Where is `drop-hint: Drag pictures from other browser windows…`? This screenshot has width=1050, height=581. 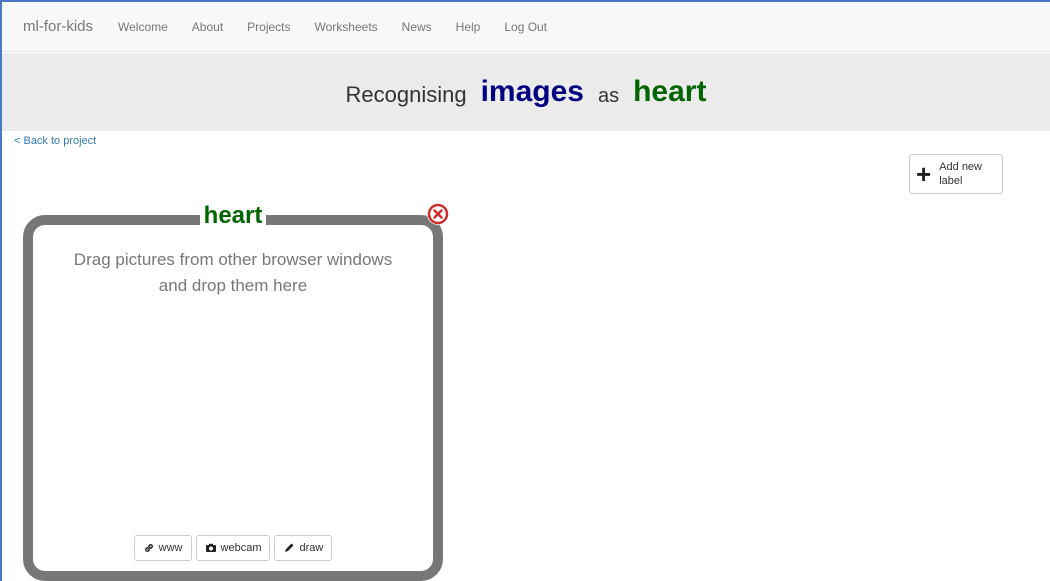
drop-hint: Drag pictures from other browser windows… is located at coordinates (233, 273).